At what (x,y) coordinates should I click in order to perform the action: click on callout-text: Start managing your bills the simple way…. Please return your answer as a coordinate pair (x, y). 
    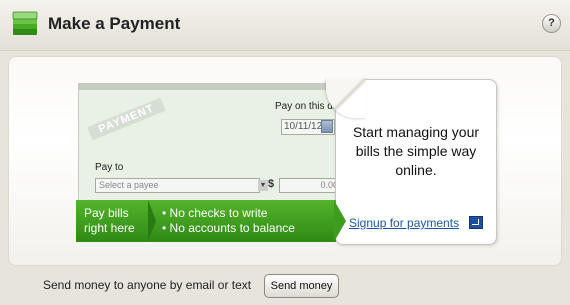
    Looking at the image, I should click on (416, 151).